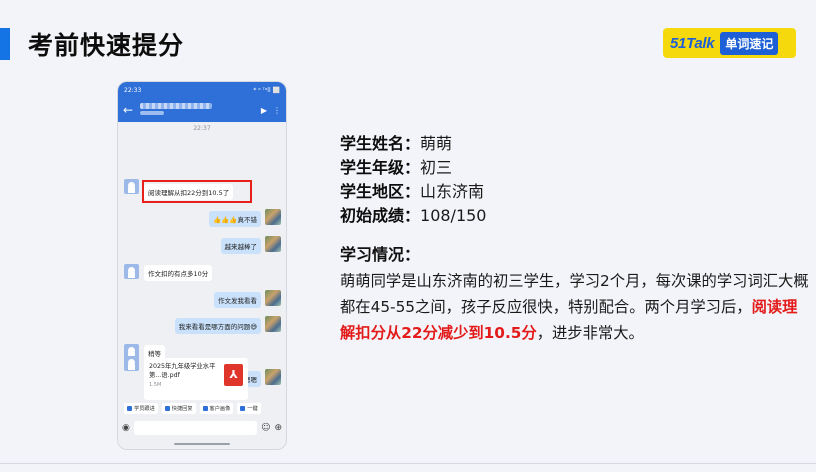 The height and width of the screenshot is (472, 816). What do you see at coordinates (380, 254) in the screenshot?
I see `study-section-title: 学习情况：` at bounding box center [380, 254].